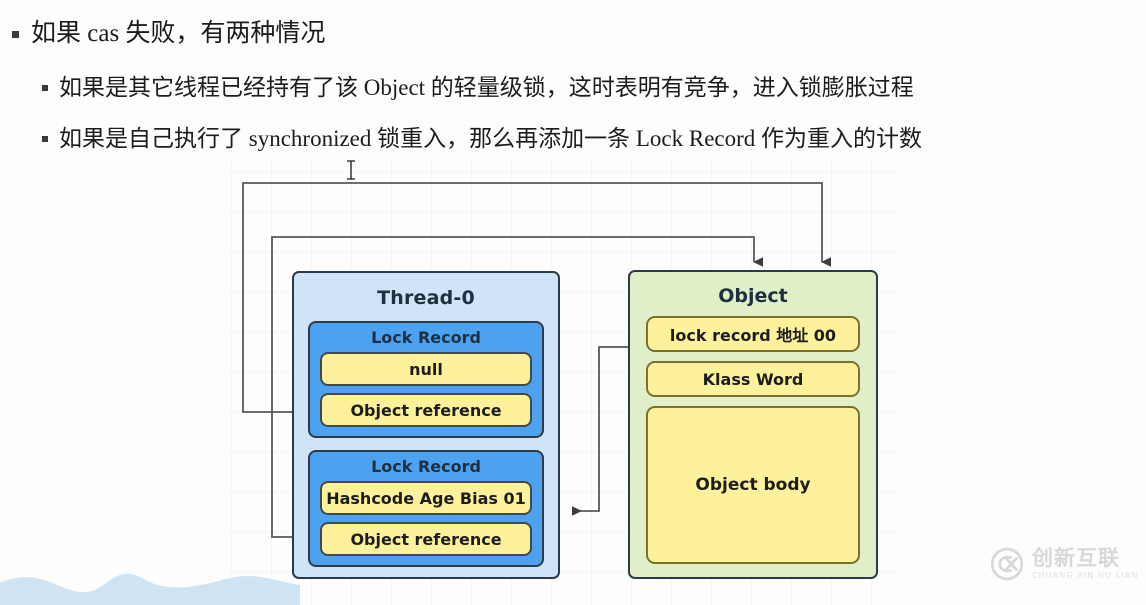  I want to click on lock-record-slot-null: null, so click(426, 369).